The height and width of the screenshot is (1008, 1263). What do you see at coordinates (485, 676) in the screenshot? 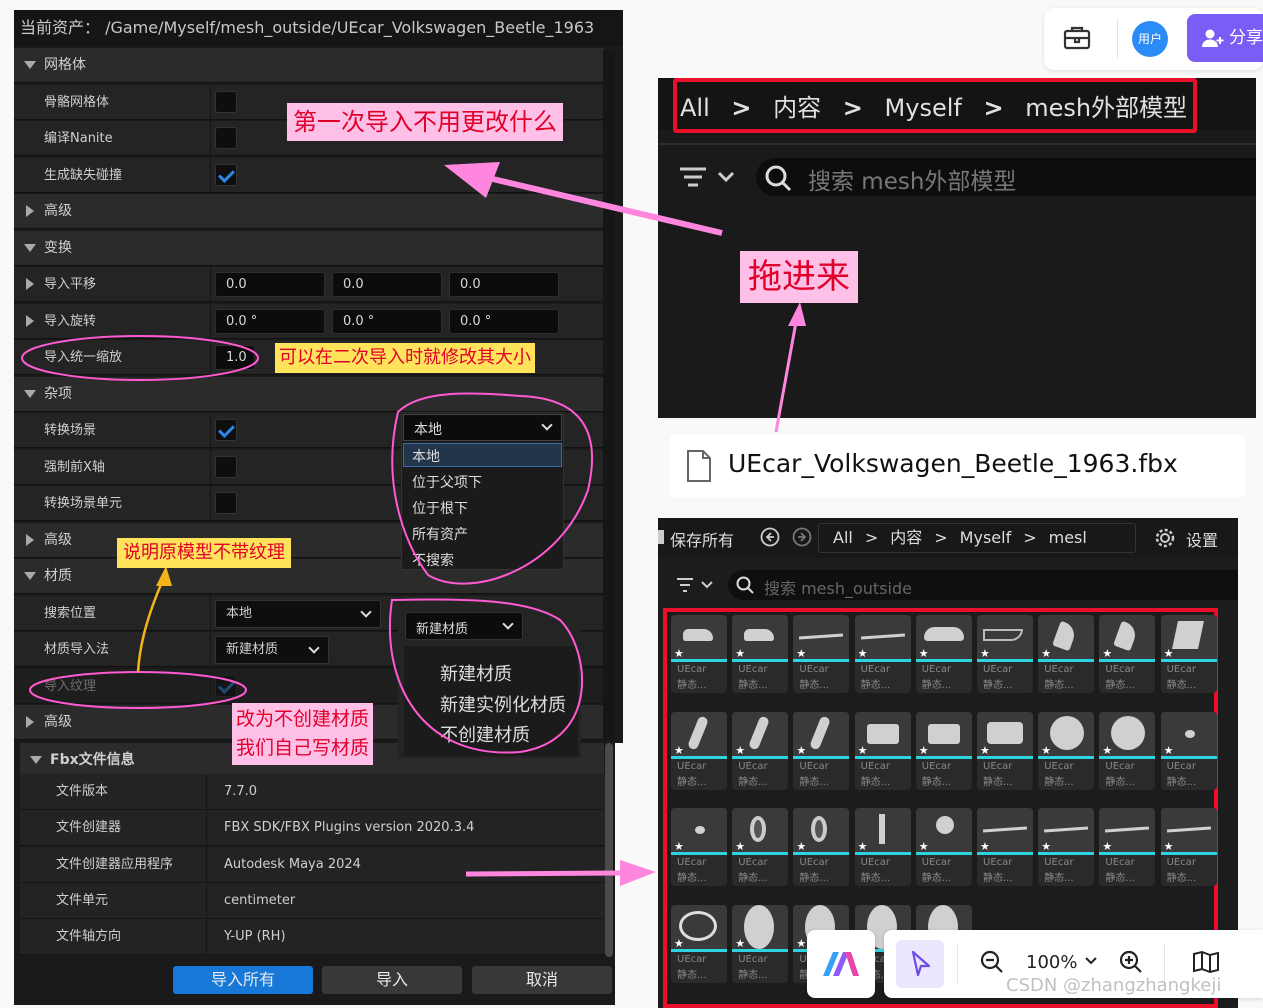
I see `material-menu-circle` at bounding box center [485, 676].